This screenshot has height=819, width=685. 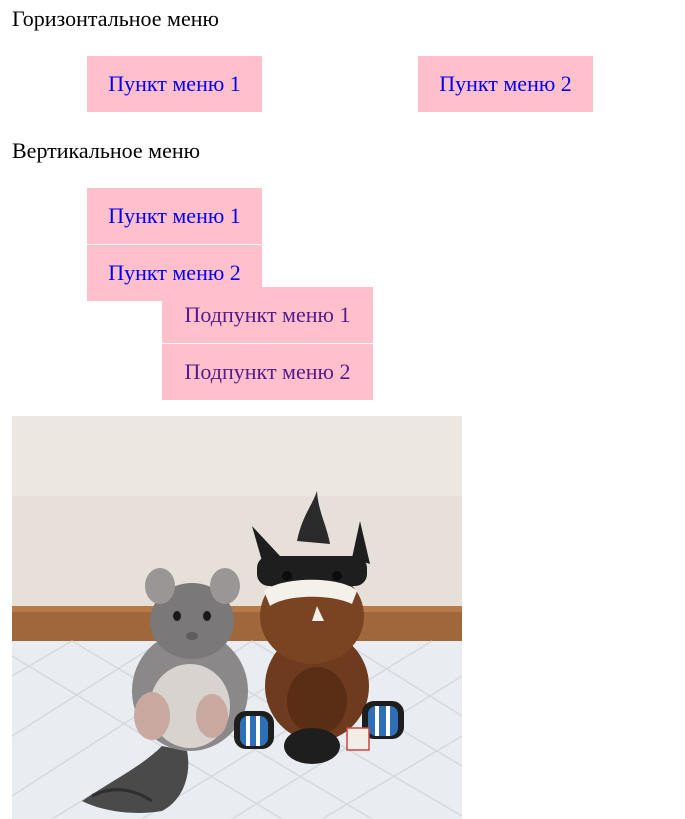 What do you see at coordinates (267, 315) in the screenshot?
I see `submenu-item-1: Подпункт меню 1` at bounding box center [267, 315].